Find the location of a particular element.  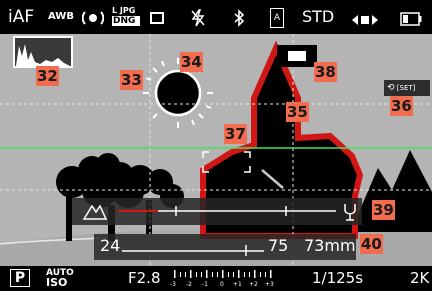

scale-label-m2: -2 is located at coordinates (189, 284).